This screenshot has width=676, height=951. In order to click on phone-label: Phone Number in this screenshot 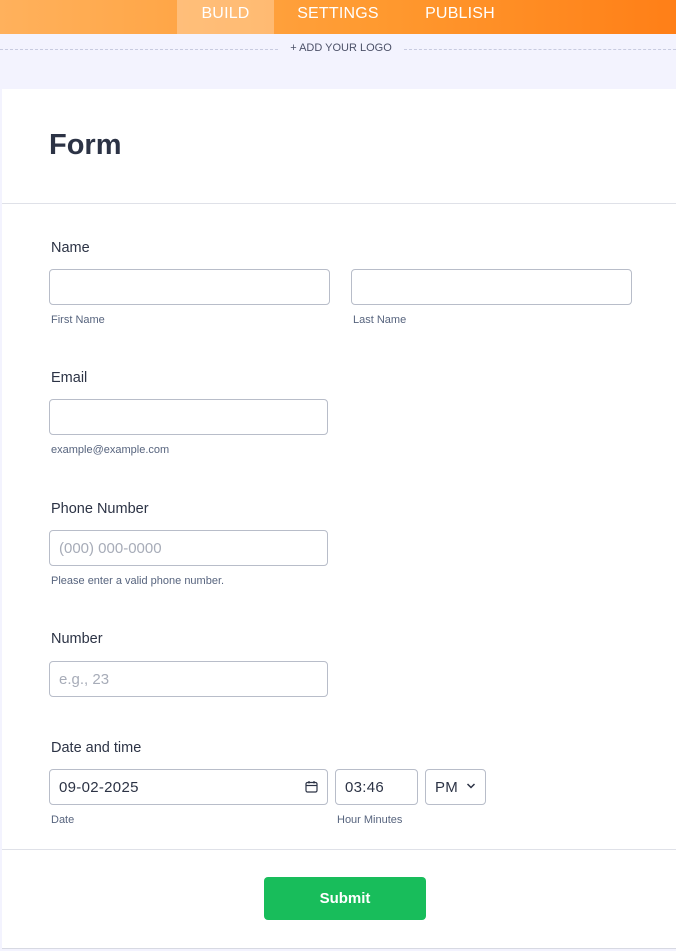, I will do `click(100, 509)`.